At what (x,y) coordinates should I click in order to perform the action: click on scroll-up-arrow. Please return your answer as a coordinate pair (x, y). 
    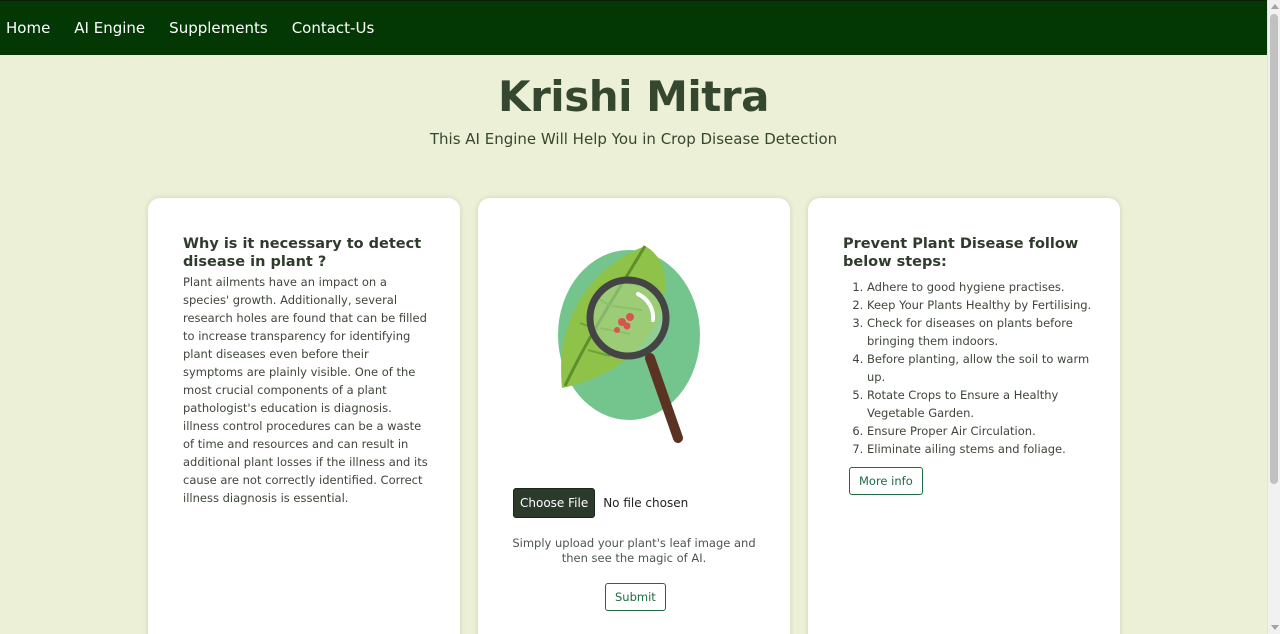
    Looking at the image, I should click on (1275, 6).